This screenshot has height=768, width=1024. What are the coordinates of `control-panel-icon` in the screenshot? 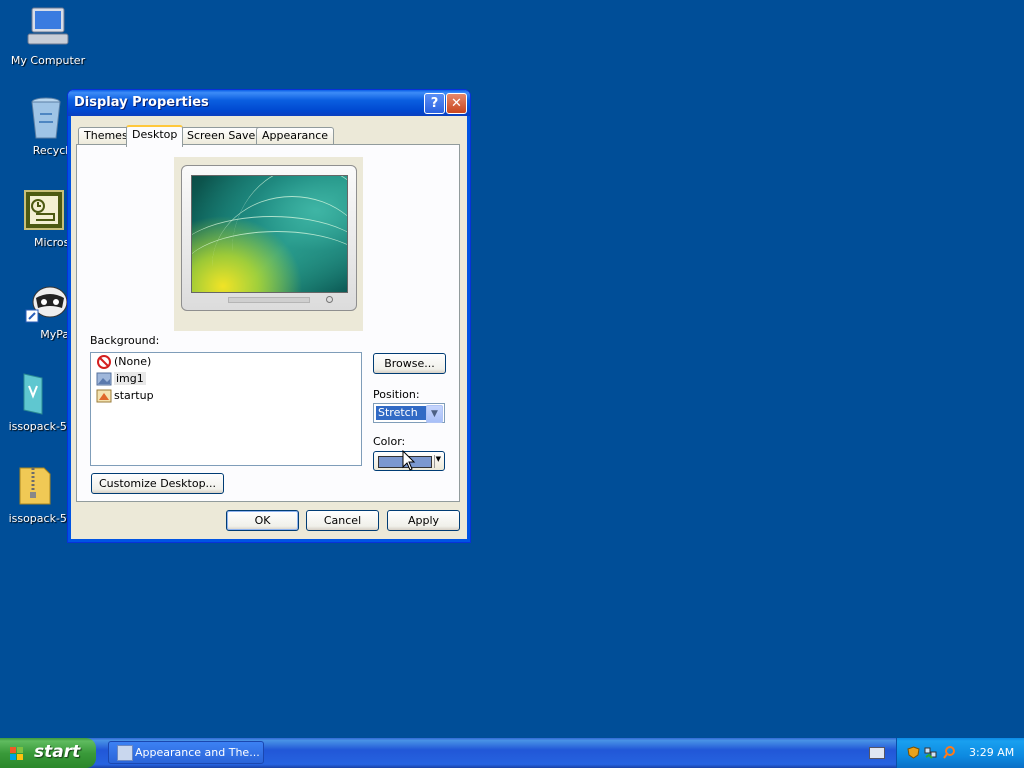 It's located at (125, 753).